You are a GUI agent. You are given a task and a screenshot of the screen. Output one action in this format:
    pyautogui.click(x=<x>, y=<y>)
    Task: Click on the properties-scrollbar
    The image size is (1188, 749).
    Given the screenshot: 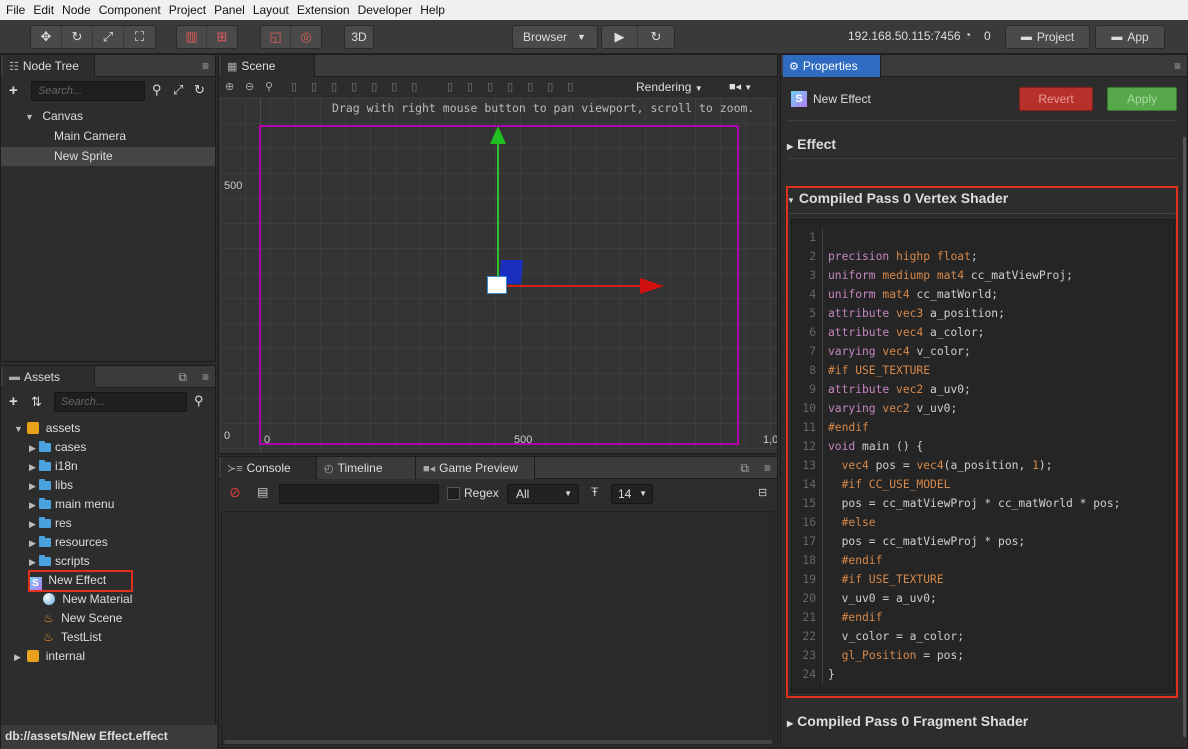 What is the action you would take?
    pyautogui.click(x=1184, y=437)
    